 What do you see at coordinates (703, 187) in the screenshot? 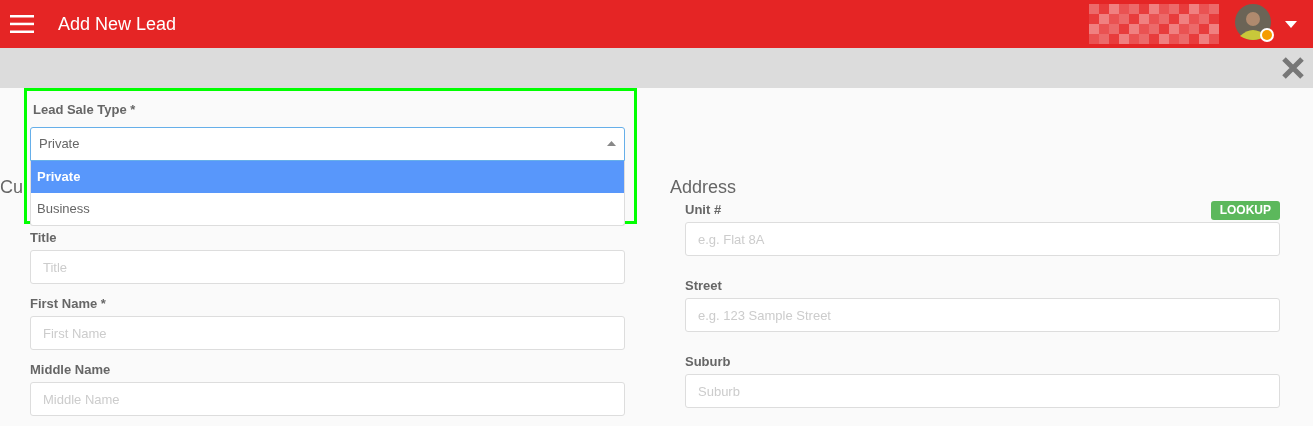
I see `section-heading: Address` at bounding box center [703, 187].